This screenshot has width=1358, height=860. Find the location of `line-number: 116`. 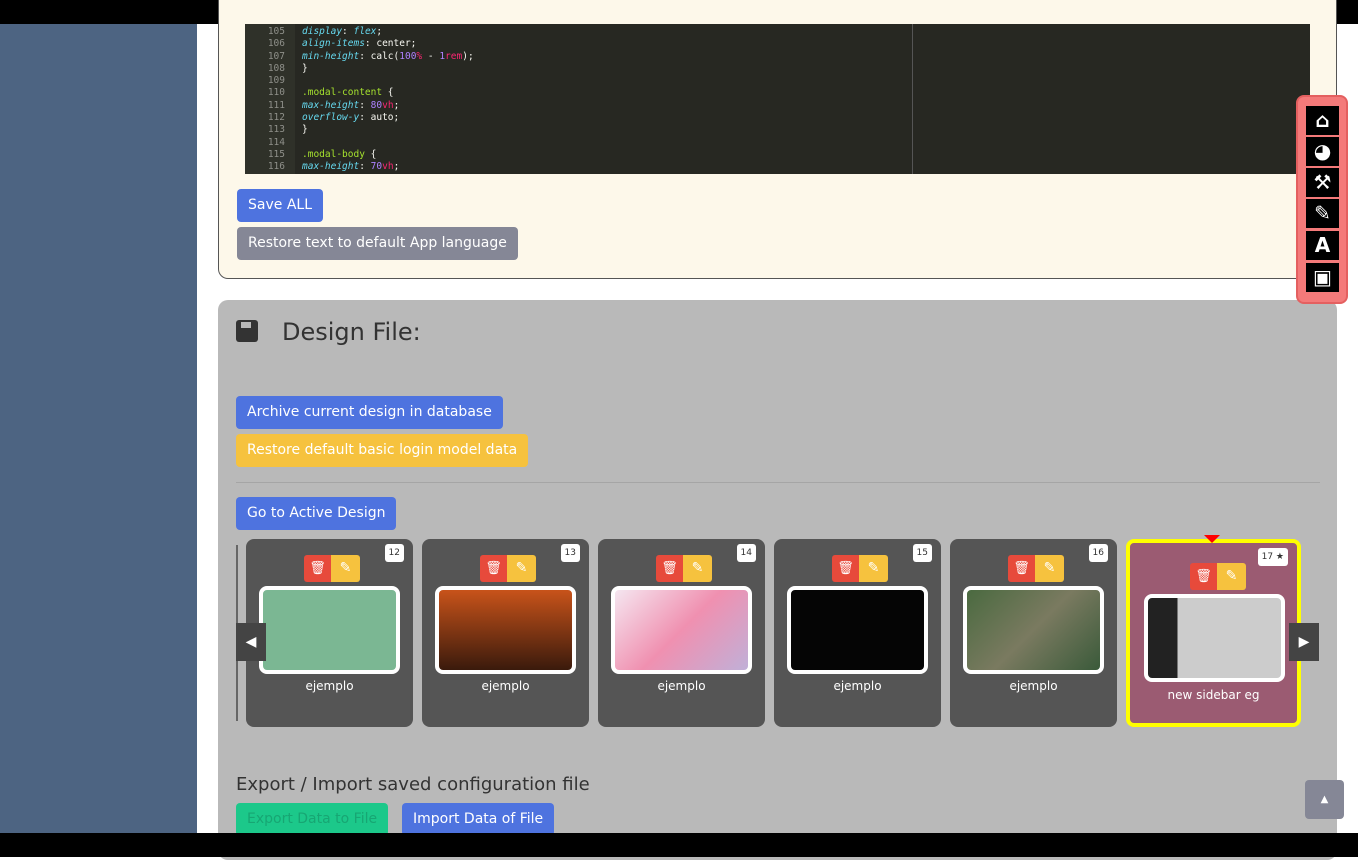

line-number: 116 is located at coordinates (276, 167).